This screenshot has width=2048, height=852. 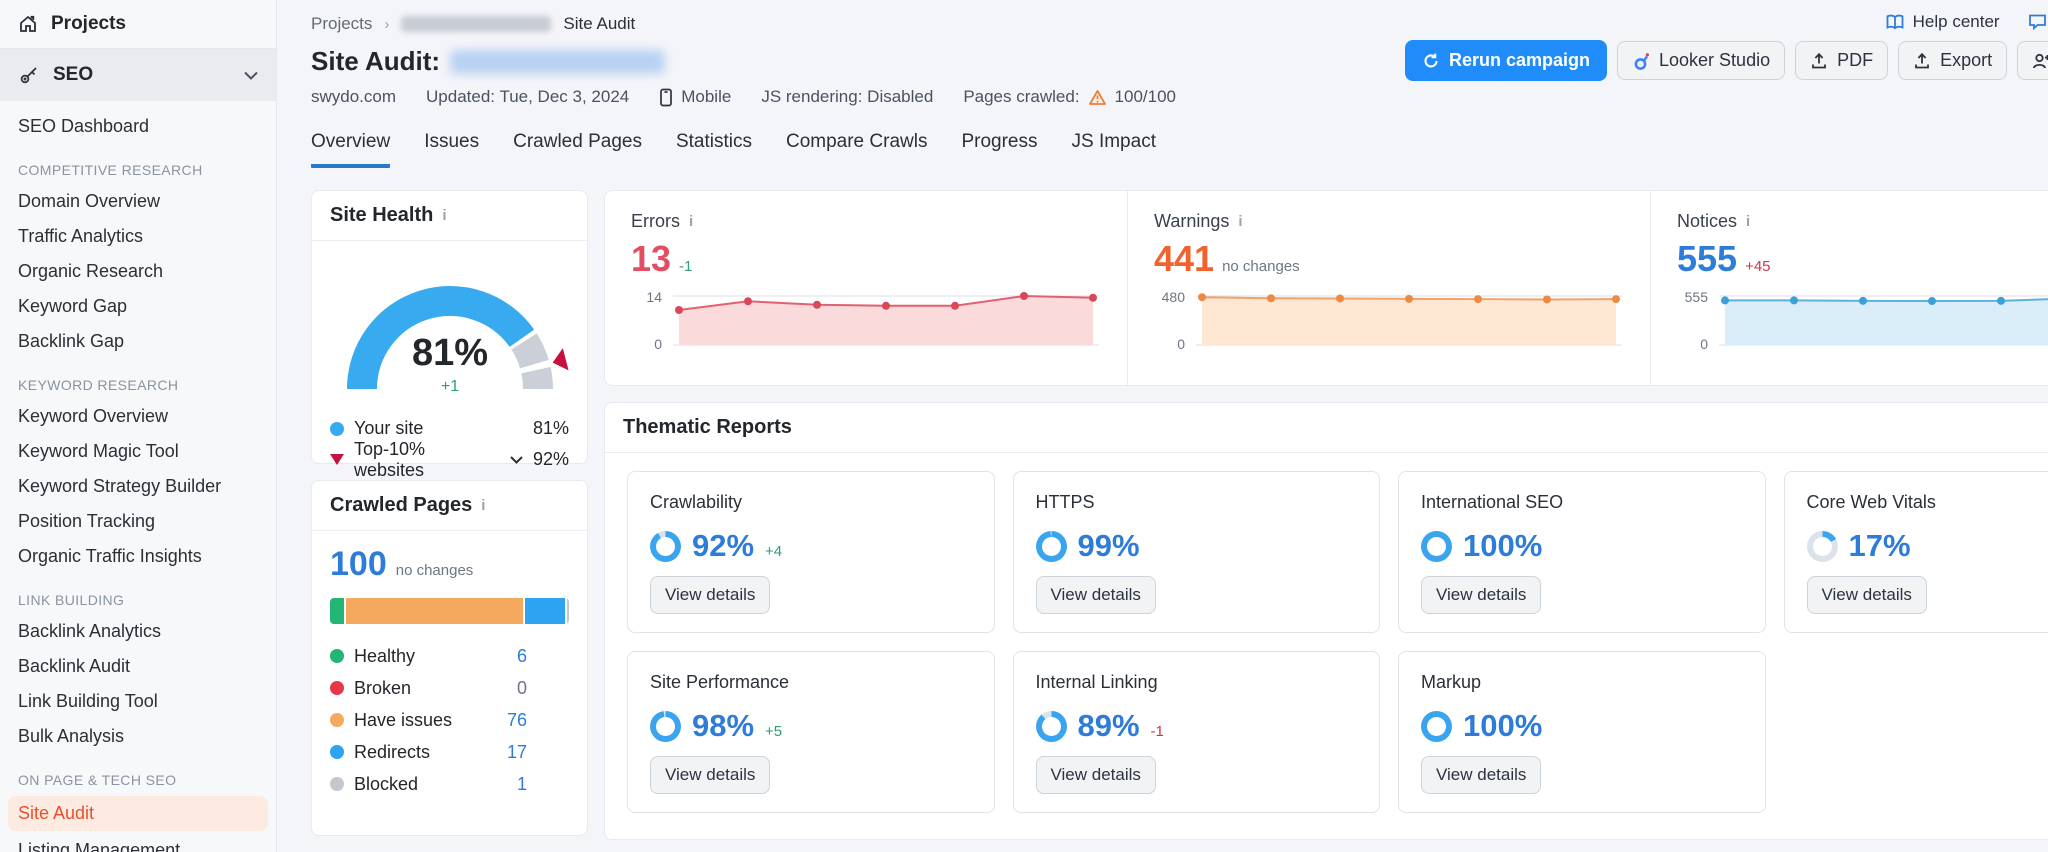 I want to click on looker-studio-label: Looker Studio, so click(x=1715, y=60).